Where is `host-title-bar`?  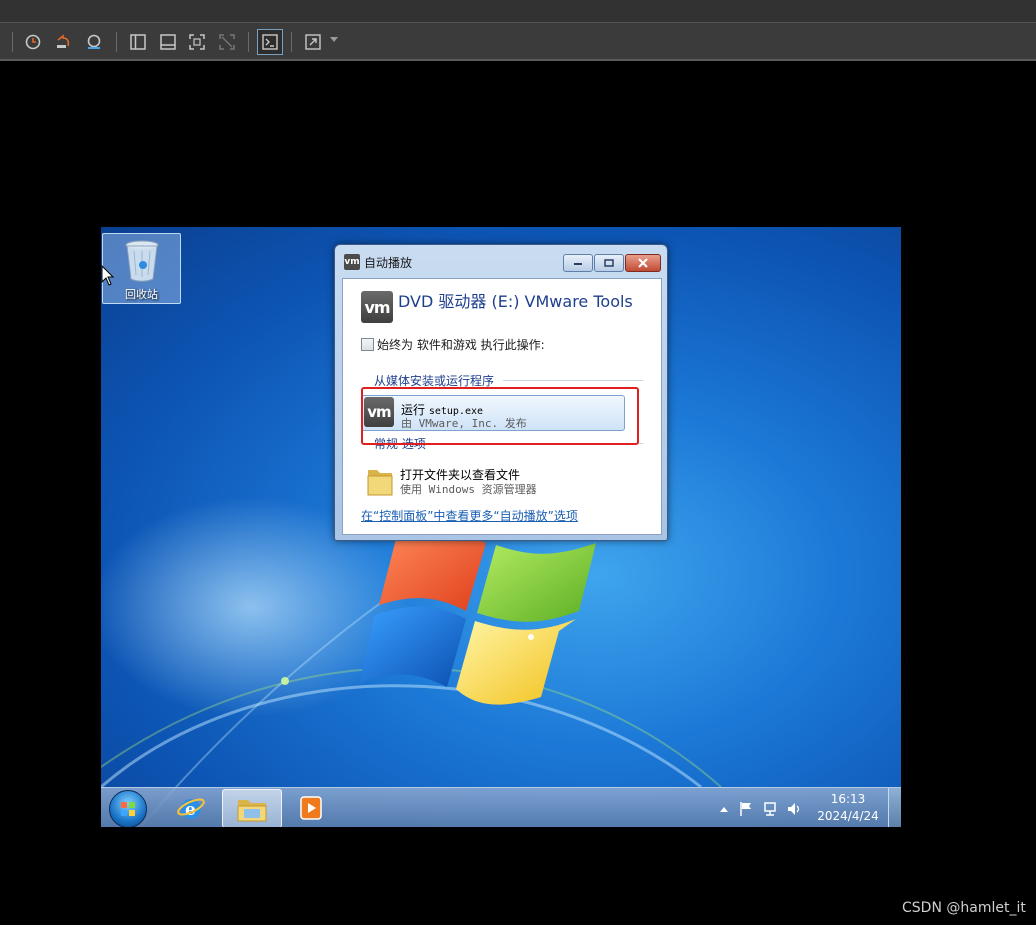 host-title-bar is located at coordinates (518, 11).